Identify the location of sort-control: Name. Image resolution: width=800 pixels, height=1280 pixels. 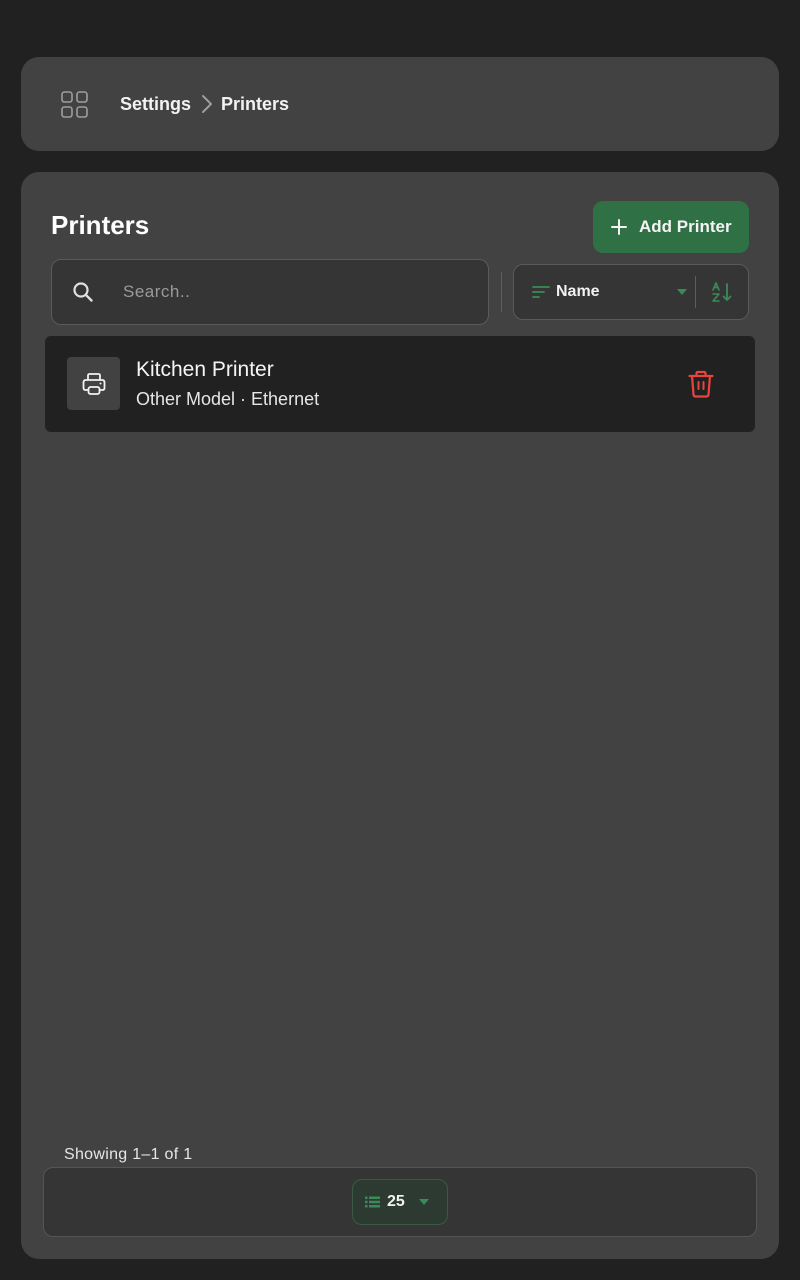
(631, 292).